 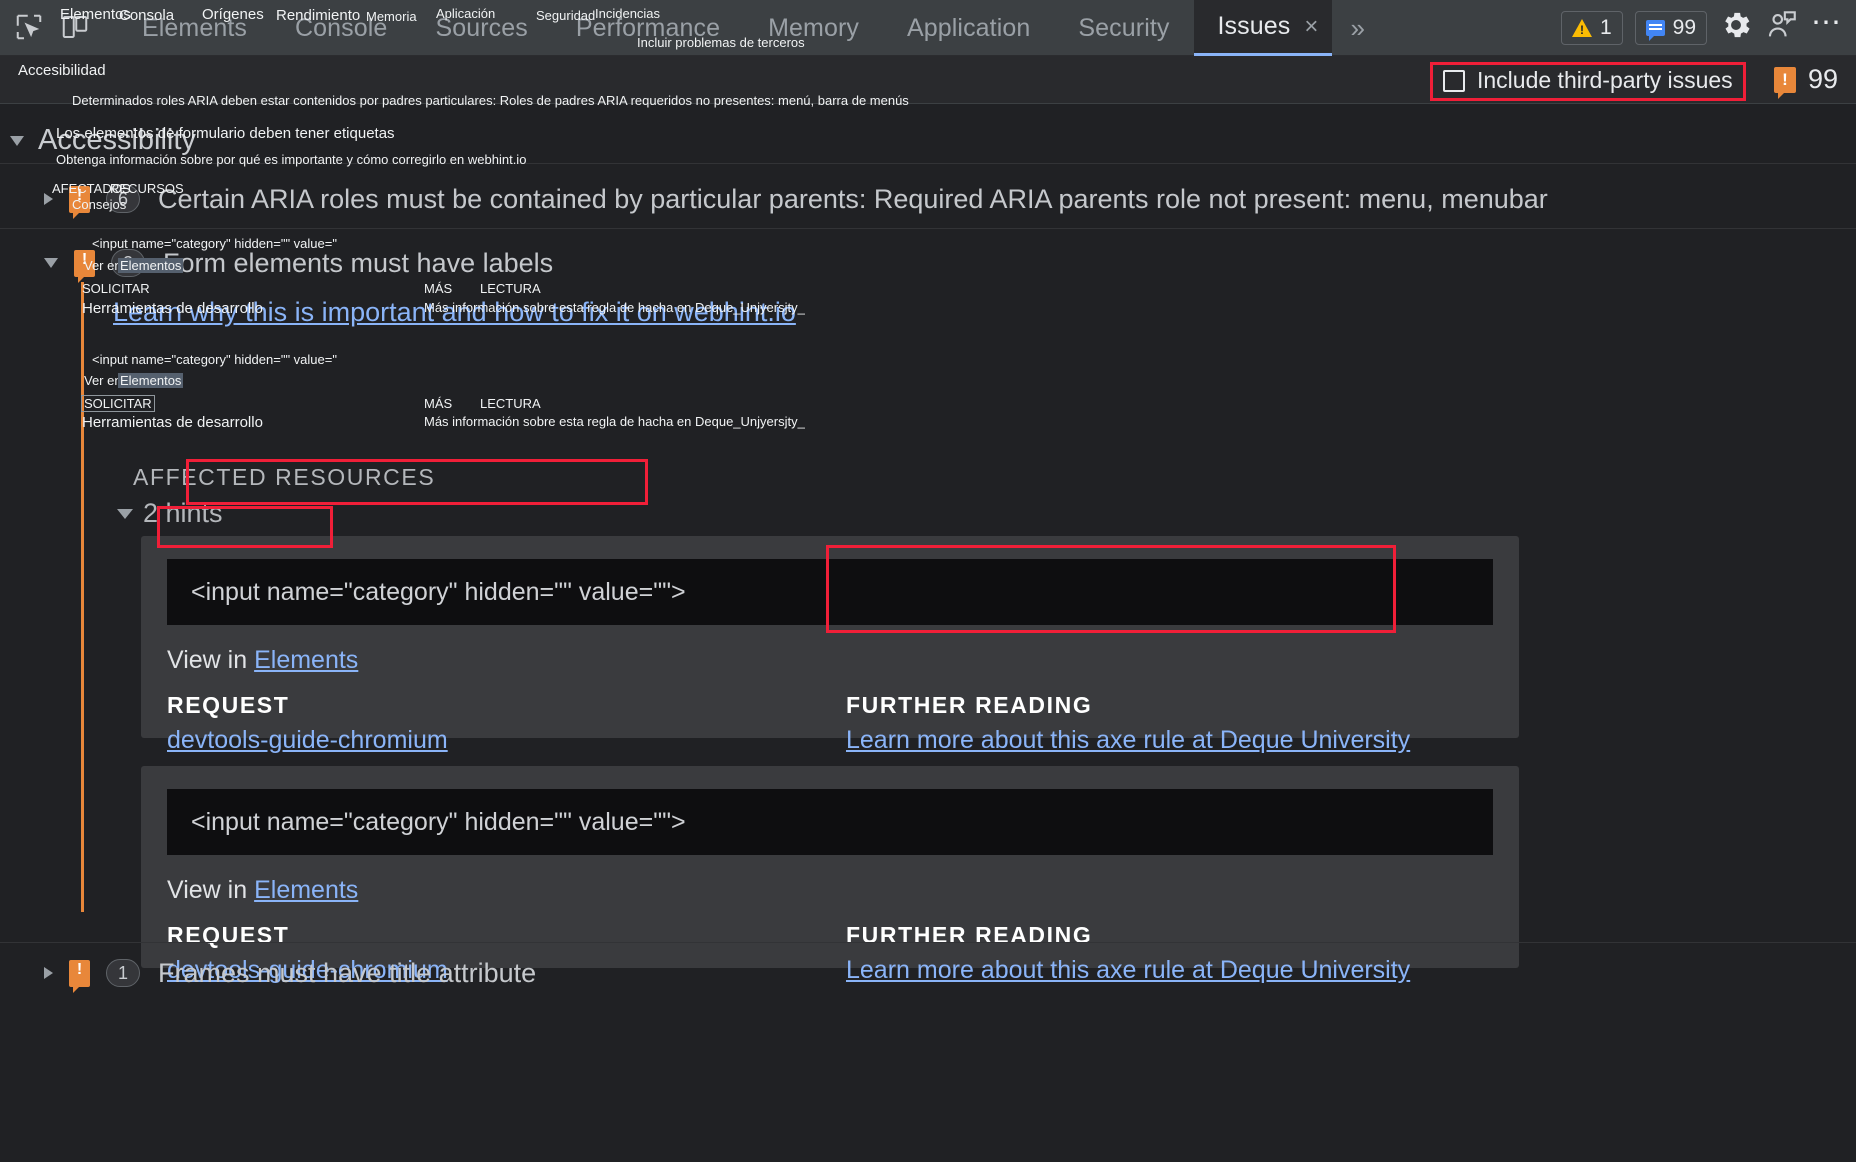 What do you see at coordinates (1357, 28) in the screenshot?
I see `more-tabs-icon: »` at bounding box center [1357, 28].